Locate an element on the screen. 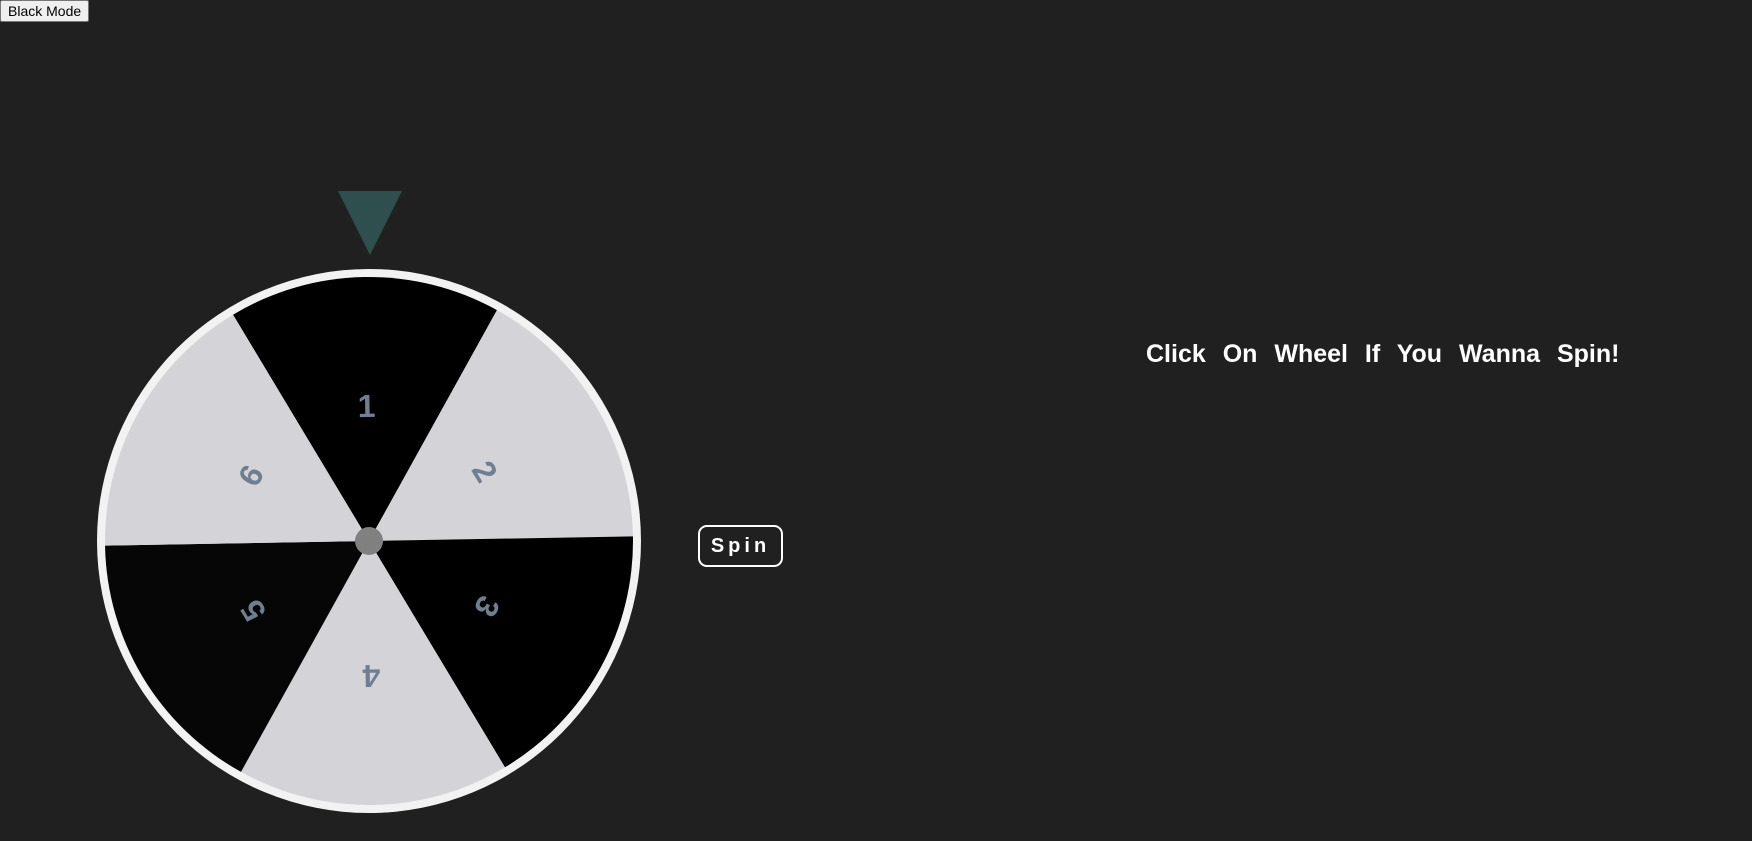 The height and width of the screenshot is (841, 1752). wheel-pointer-icon is located at coordinates (370, 223).